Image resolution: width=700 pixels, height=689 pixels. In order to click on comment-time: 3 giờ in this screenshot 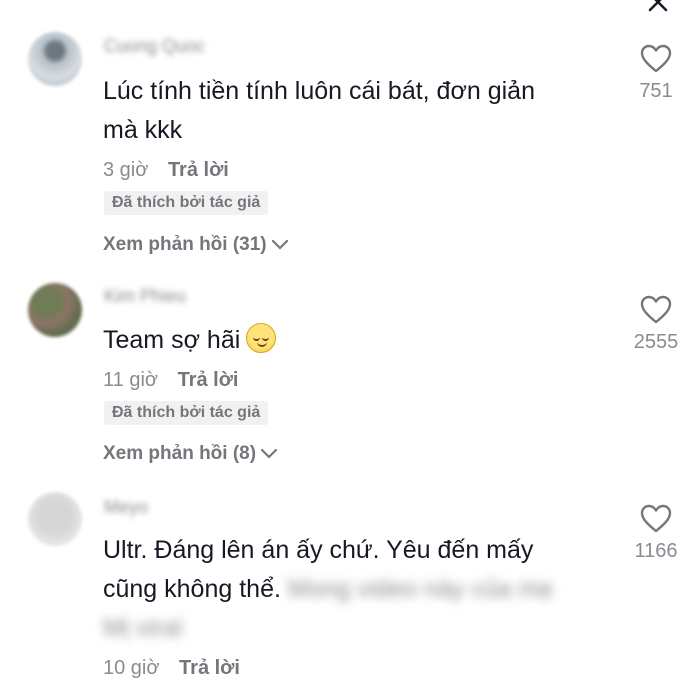, I will do `click(126, 170)`.